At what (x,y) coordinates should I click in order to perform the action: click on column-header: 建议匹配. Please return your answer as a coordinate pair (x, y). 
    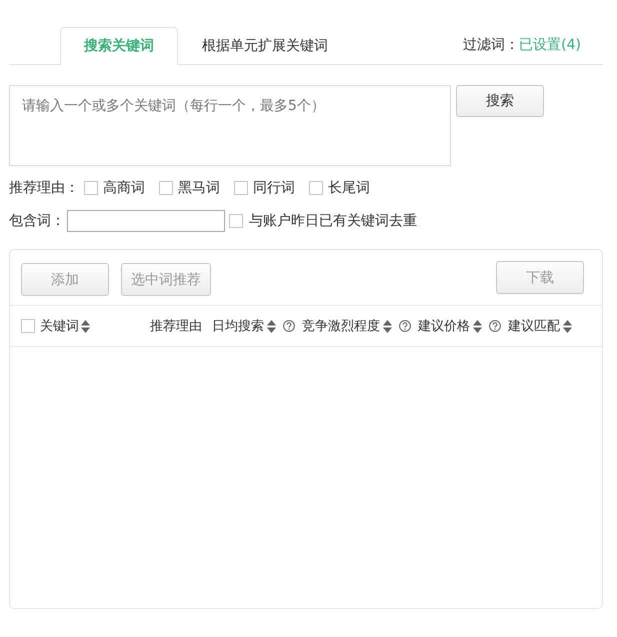
    Looking at the image, I should click on (534, 326).